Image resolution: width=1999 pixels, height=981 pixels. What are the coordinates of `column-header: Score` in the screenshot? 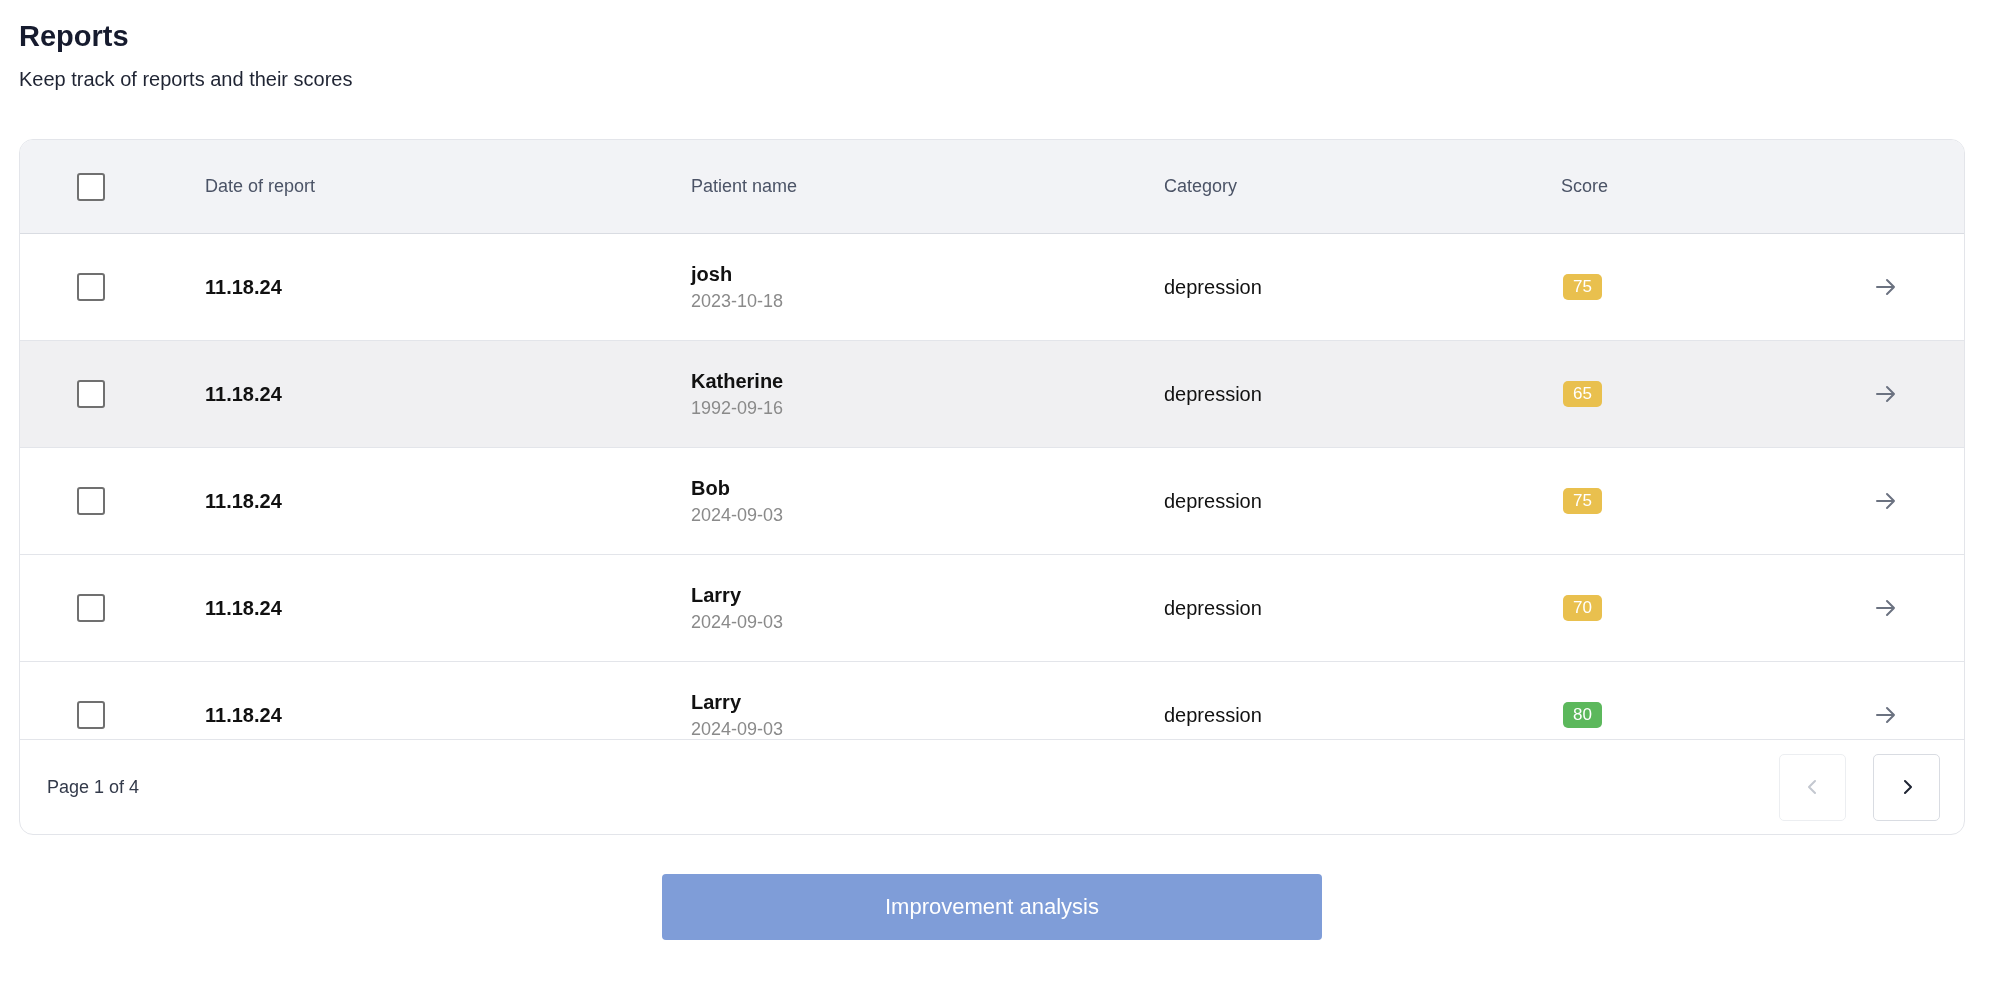 It's located at (1585, 186).